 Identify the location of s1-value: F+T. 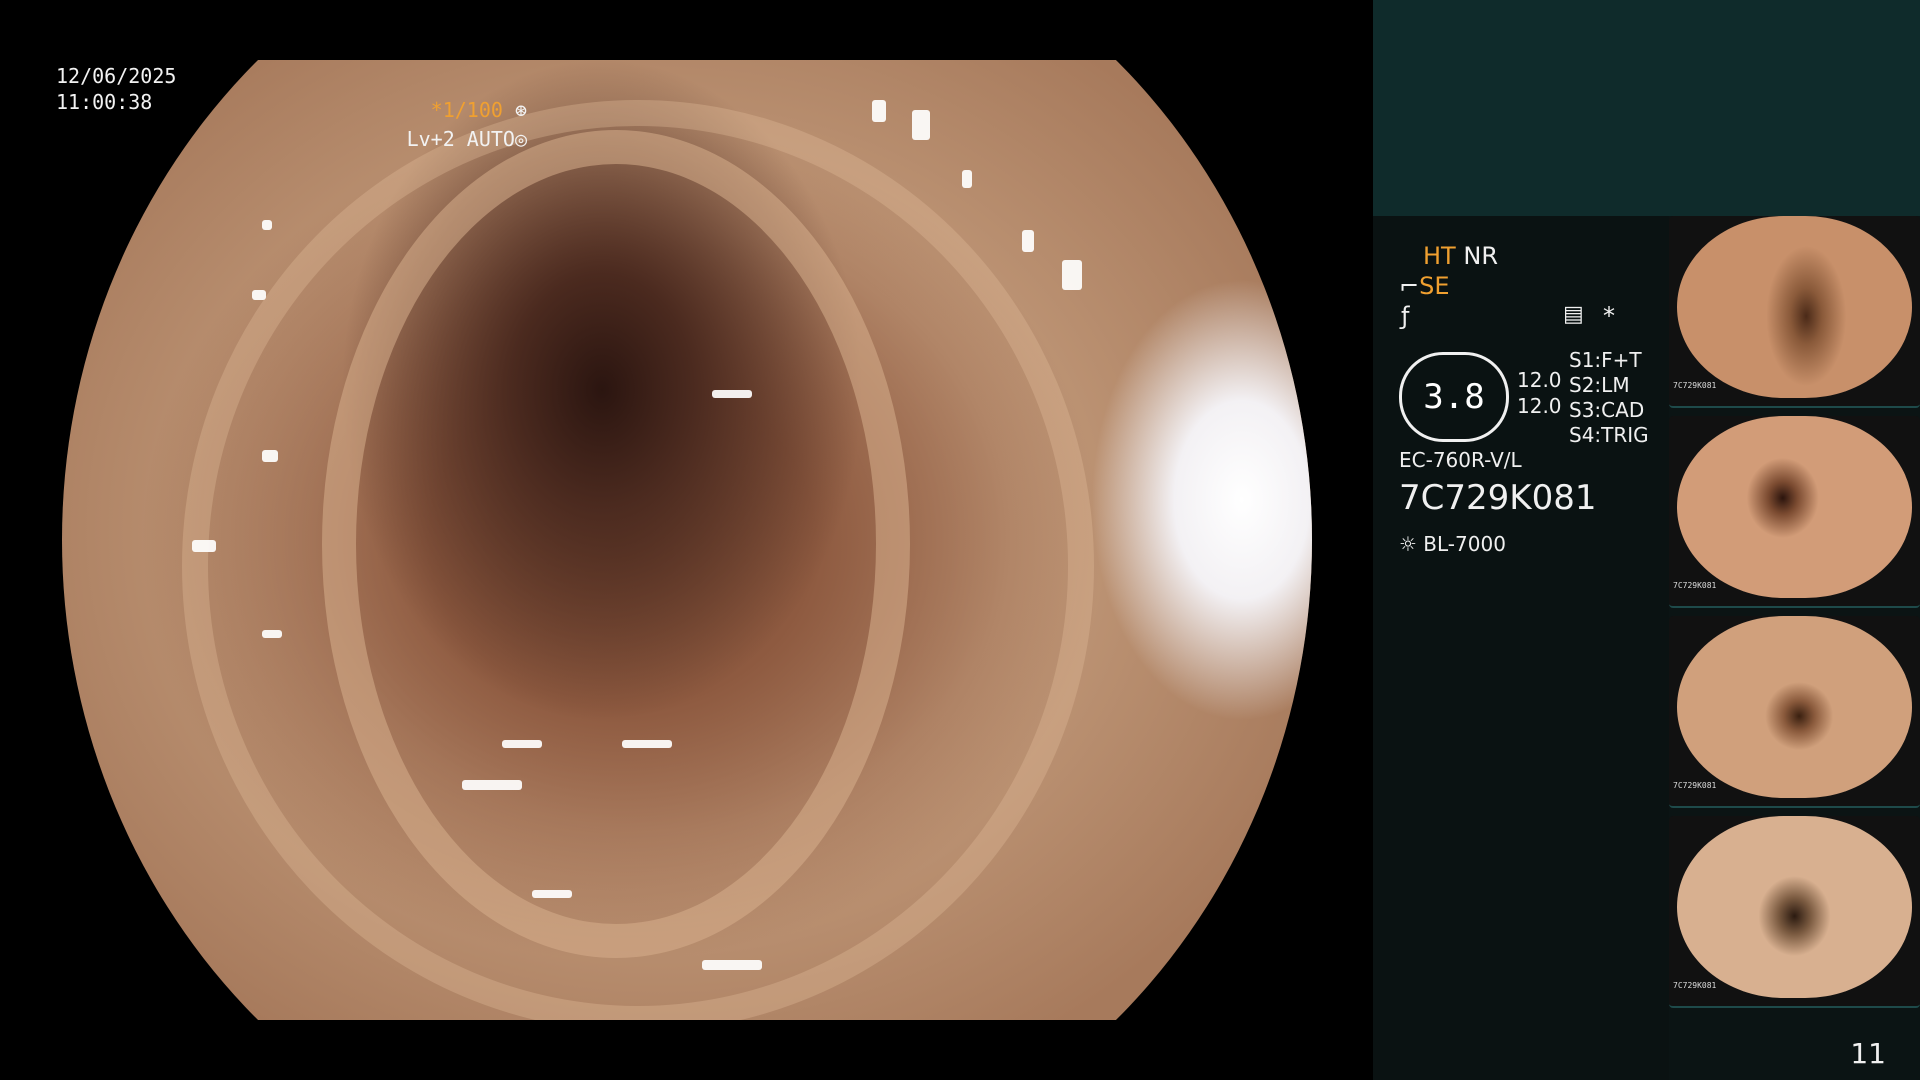
(1621, 360).